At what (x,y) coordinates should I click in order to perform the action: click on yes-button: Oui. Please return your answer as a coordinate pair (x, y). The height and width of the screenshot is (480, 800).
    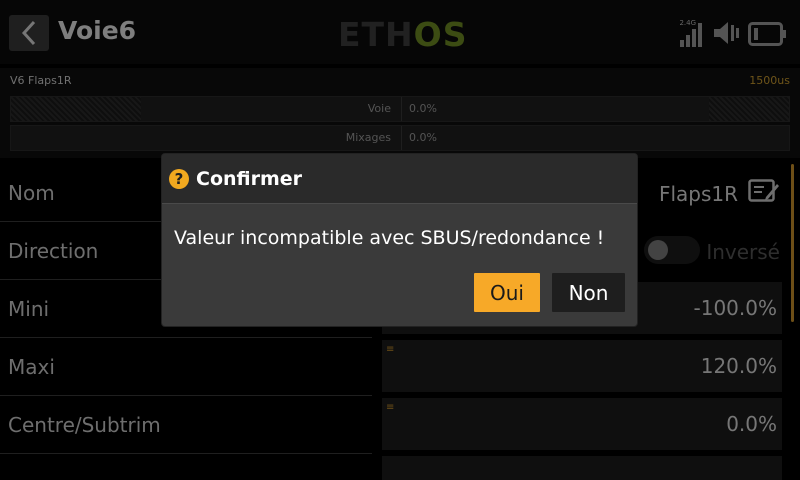
    Looking at the image, I should click on (507, 292).